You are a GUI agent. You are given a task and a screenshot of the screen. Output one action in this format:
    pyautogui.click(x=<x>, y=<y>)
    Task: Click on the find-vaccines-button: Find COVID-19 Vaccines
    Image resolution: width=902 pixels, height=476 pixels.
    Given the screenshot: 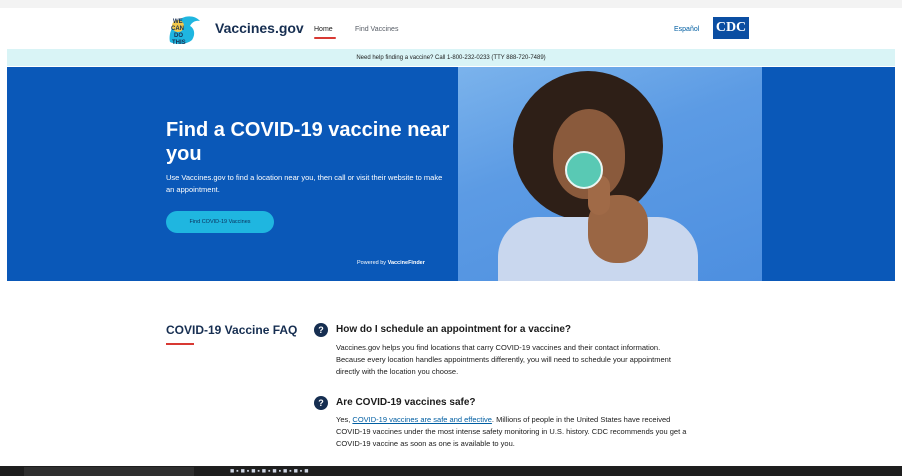 What is the action you would take?
    pyautogui.click(x=220, y=222)
    